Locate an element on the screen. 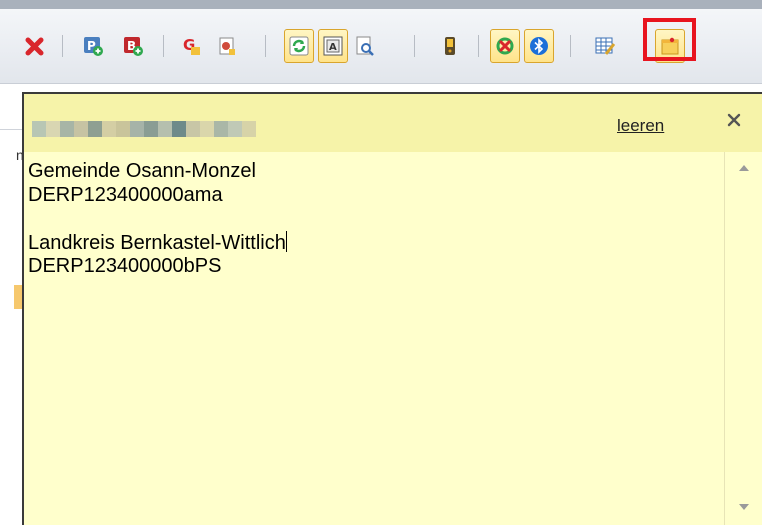  scroll-down-icon is located at coordinates (744, 507).